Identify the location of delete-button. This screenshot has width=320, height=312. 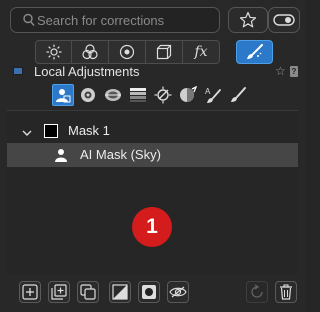
(286, 292).